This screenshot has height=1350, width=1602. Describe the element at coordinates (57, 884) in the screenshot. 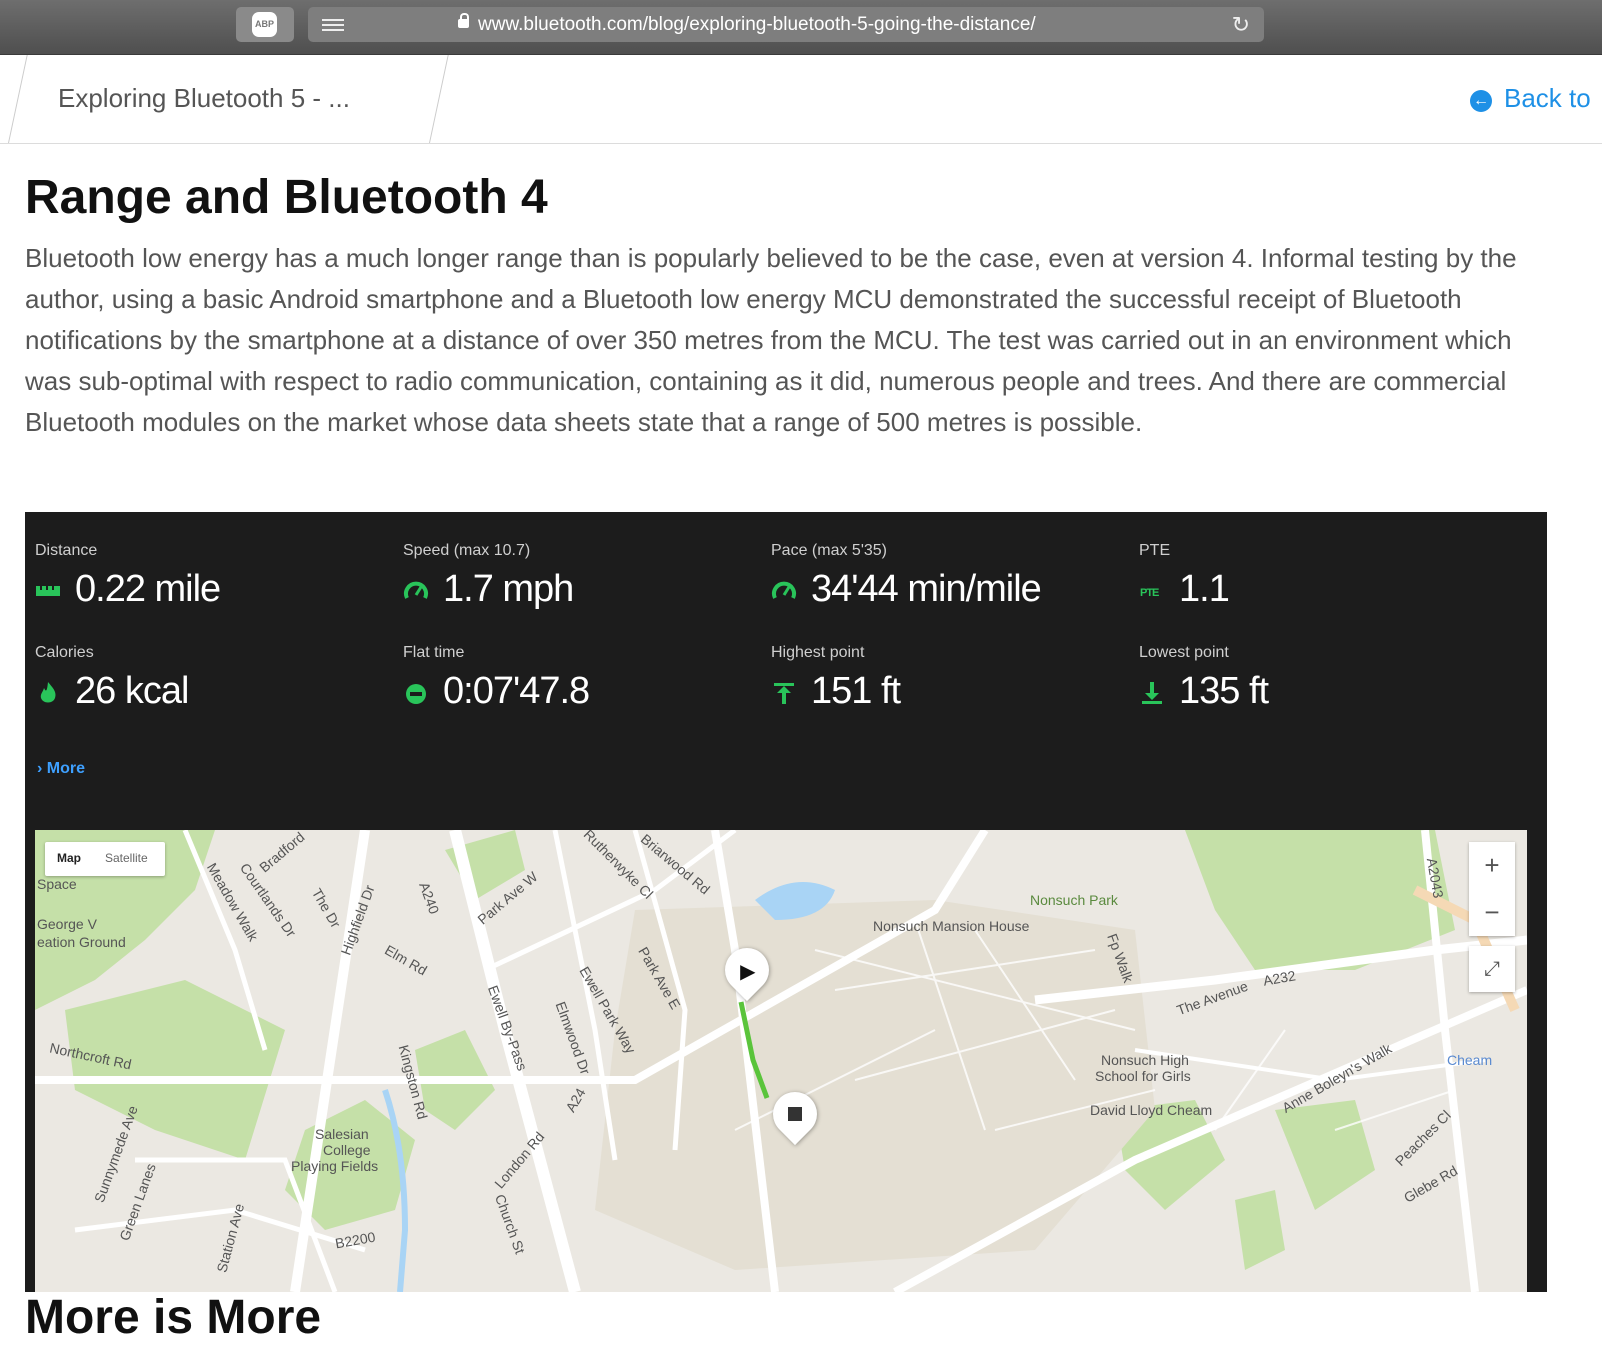

I see `map-label: Space` at that location.